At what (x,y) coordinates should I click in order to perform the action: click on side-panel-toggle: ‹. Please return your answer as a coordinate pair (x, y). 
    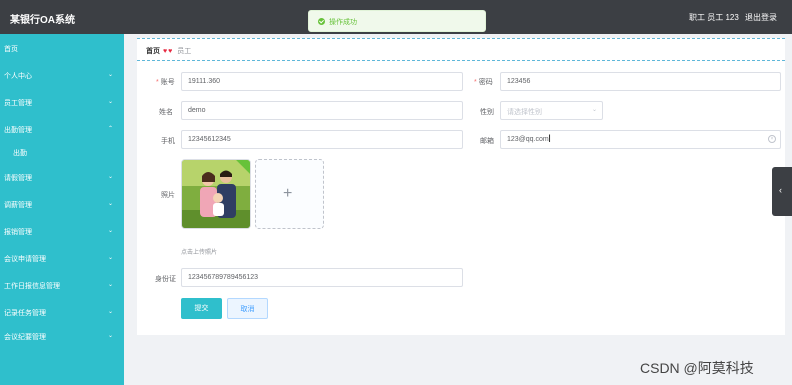
    Looking at the image, I should click on (782, 191).